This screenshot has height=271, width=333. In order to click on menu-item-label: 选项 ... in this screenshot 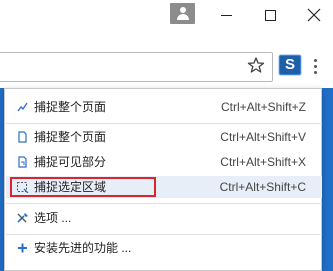, I will do `click(53, 218)`.